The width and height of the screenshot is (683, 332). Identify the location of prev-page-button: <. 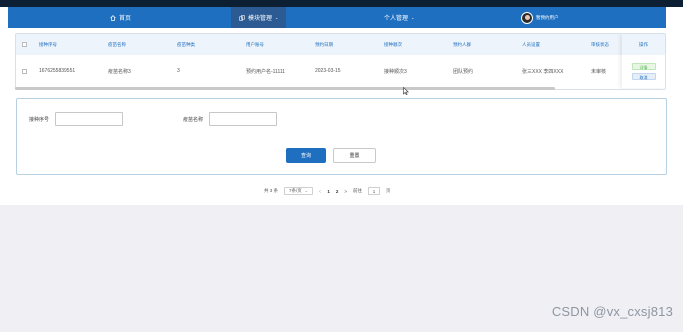
(320, 191).